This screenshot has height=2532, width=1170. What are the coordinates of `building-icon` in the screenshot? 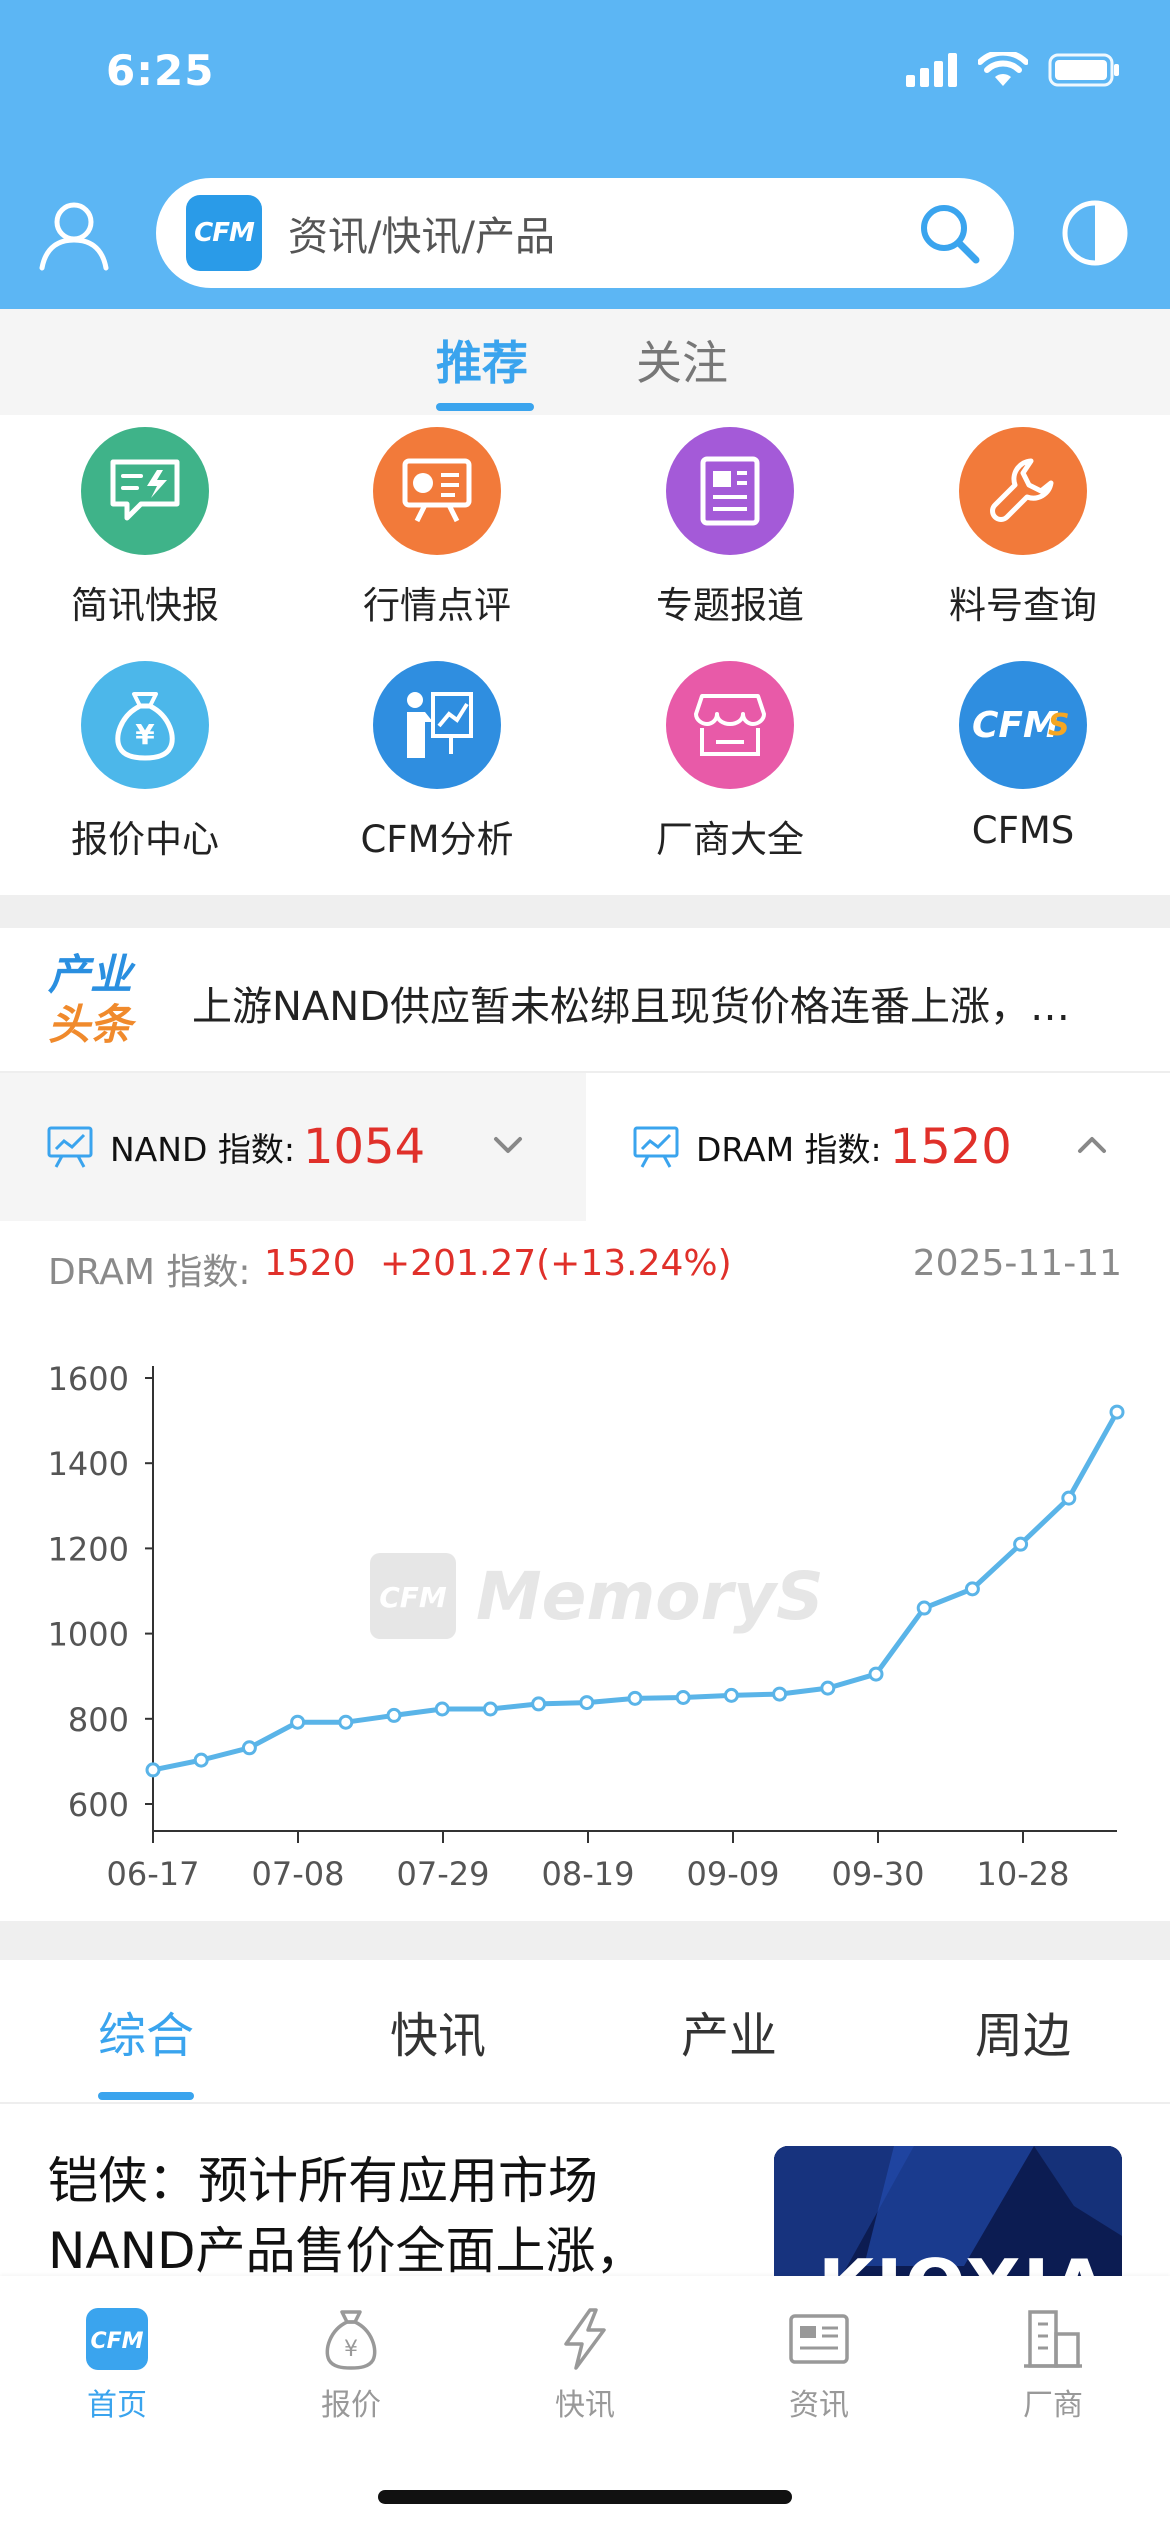 It's located at (1053, 2339).